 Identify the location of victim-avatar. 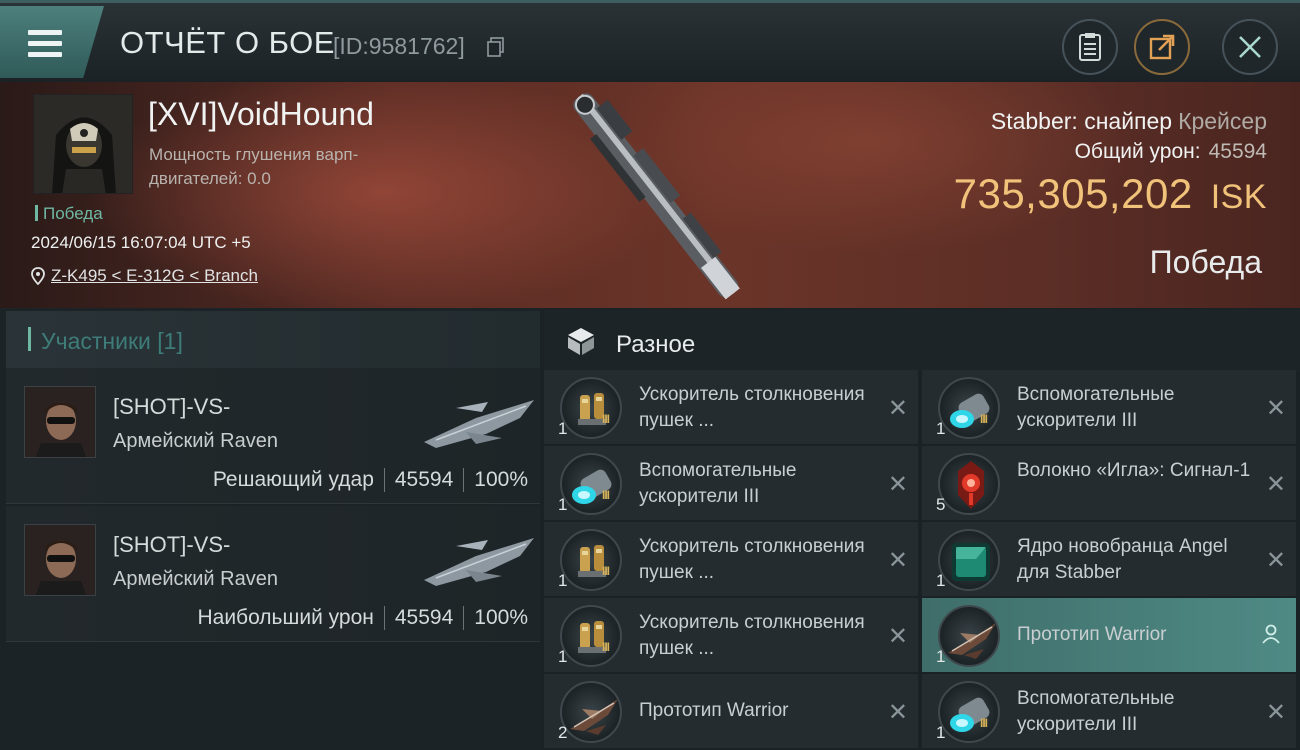
(83, 144).